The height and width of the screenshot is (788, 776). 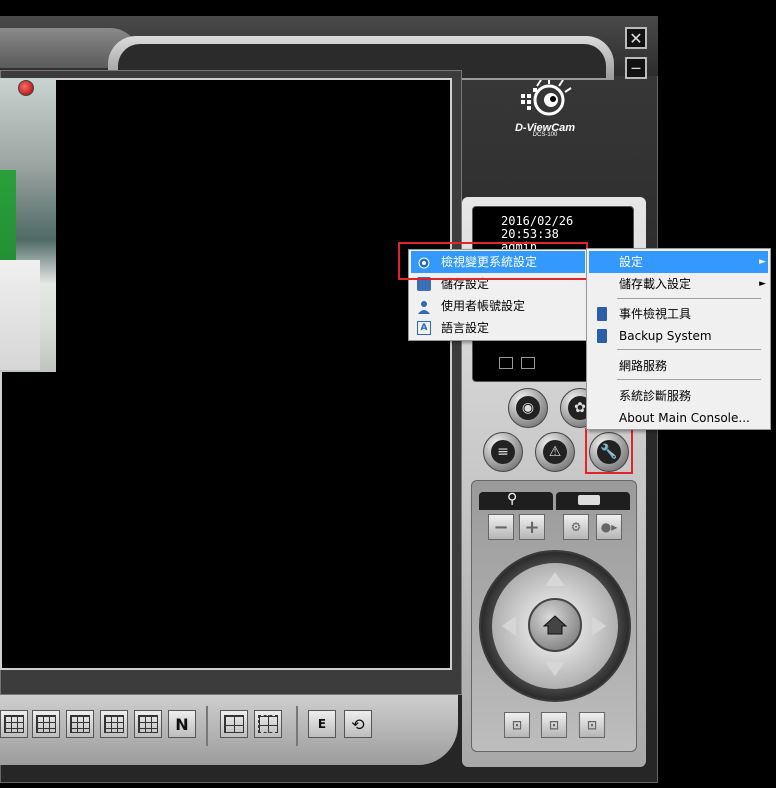 I want to click on minus-icon: −, so click(x=501, y=527).